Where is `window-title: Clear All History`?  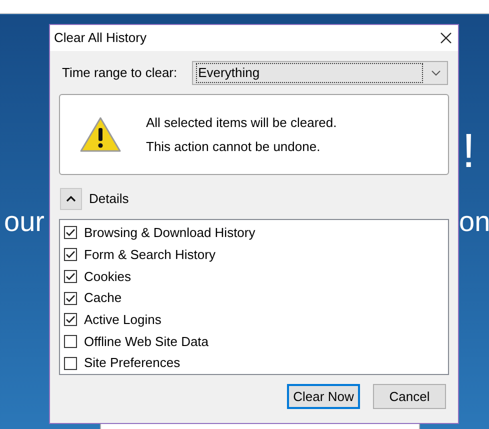
window-title: Clear All History is located at coordinates (100, 38).